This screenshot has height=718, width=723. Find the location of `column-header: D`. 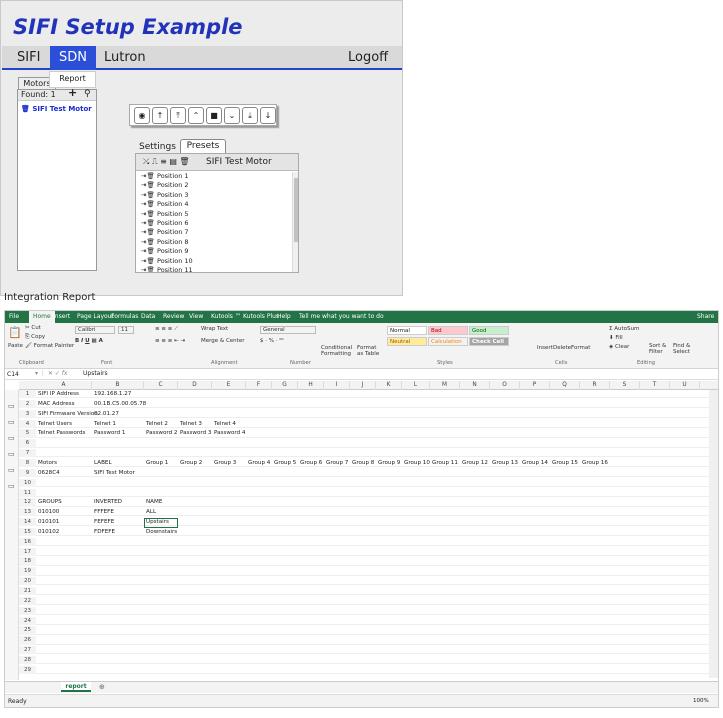

column-header: D is located at coordinates (195, 385).